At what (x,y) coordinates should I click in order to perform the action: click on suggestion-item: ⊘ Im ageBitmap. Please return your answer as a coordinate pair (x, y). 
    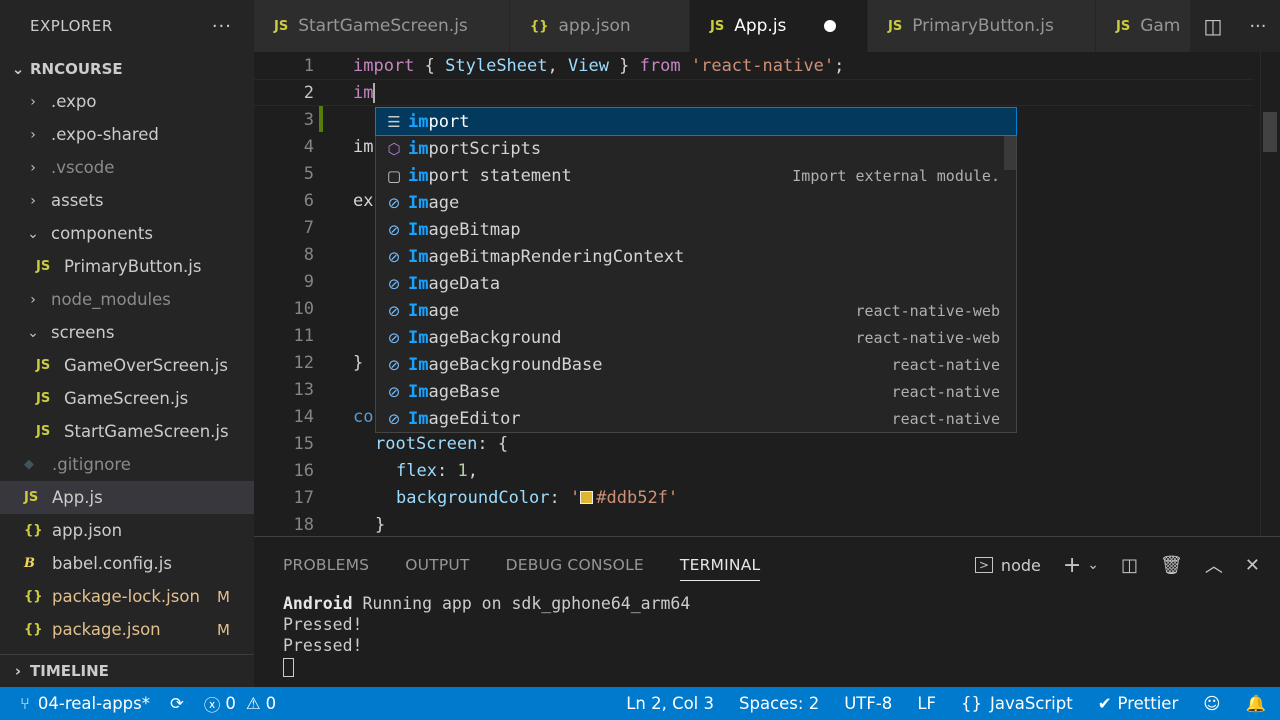
    Looking at the image, I should click on (696, 229).